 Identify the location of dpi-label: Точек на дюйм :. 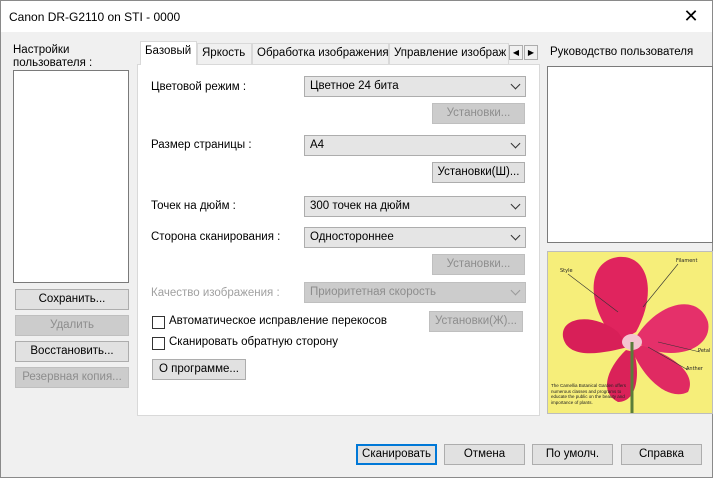
(193, 206).